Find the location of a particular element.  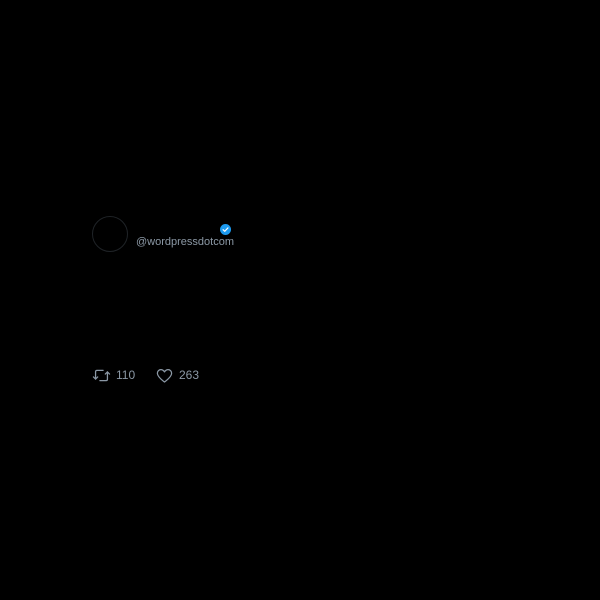

like-count: 263 is located at coordinates (189, 375).